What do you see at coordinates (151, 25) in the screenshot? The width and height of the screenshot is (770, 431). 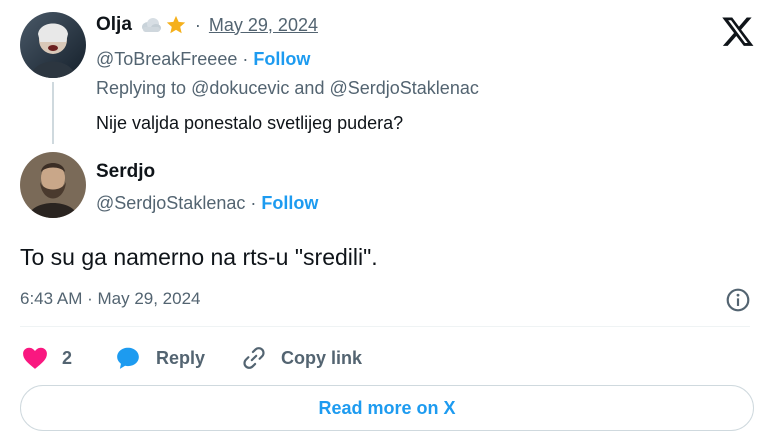 I see `cloud-icon` at bounding box center [151, 25].